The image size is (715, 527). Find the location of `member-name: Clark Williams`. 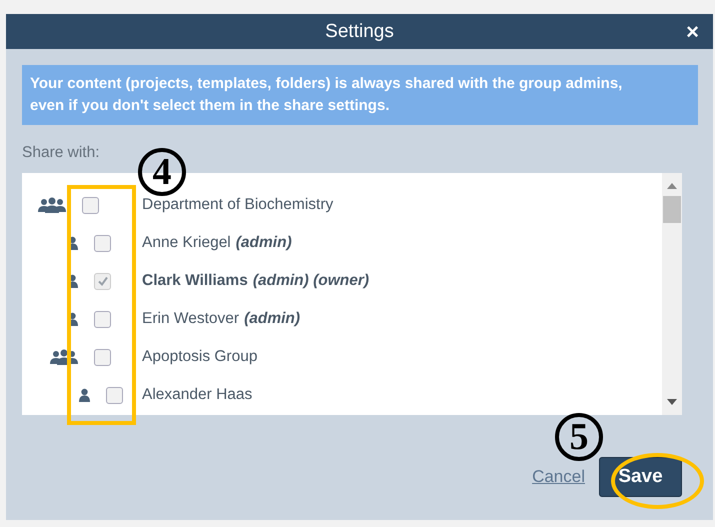

member-name: Clark Williams is located at coordinates (195, 281).